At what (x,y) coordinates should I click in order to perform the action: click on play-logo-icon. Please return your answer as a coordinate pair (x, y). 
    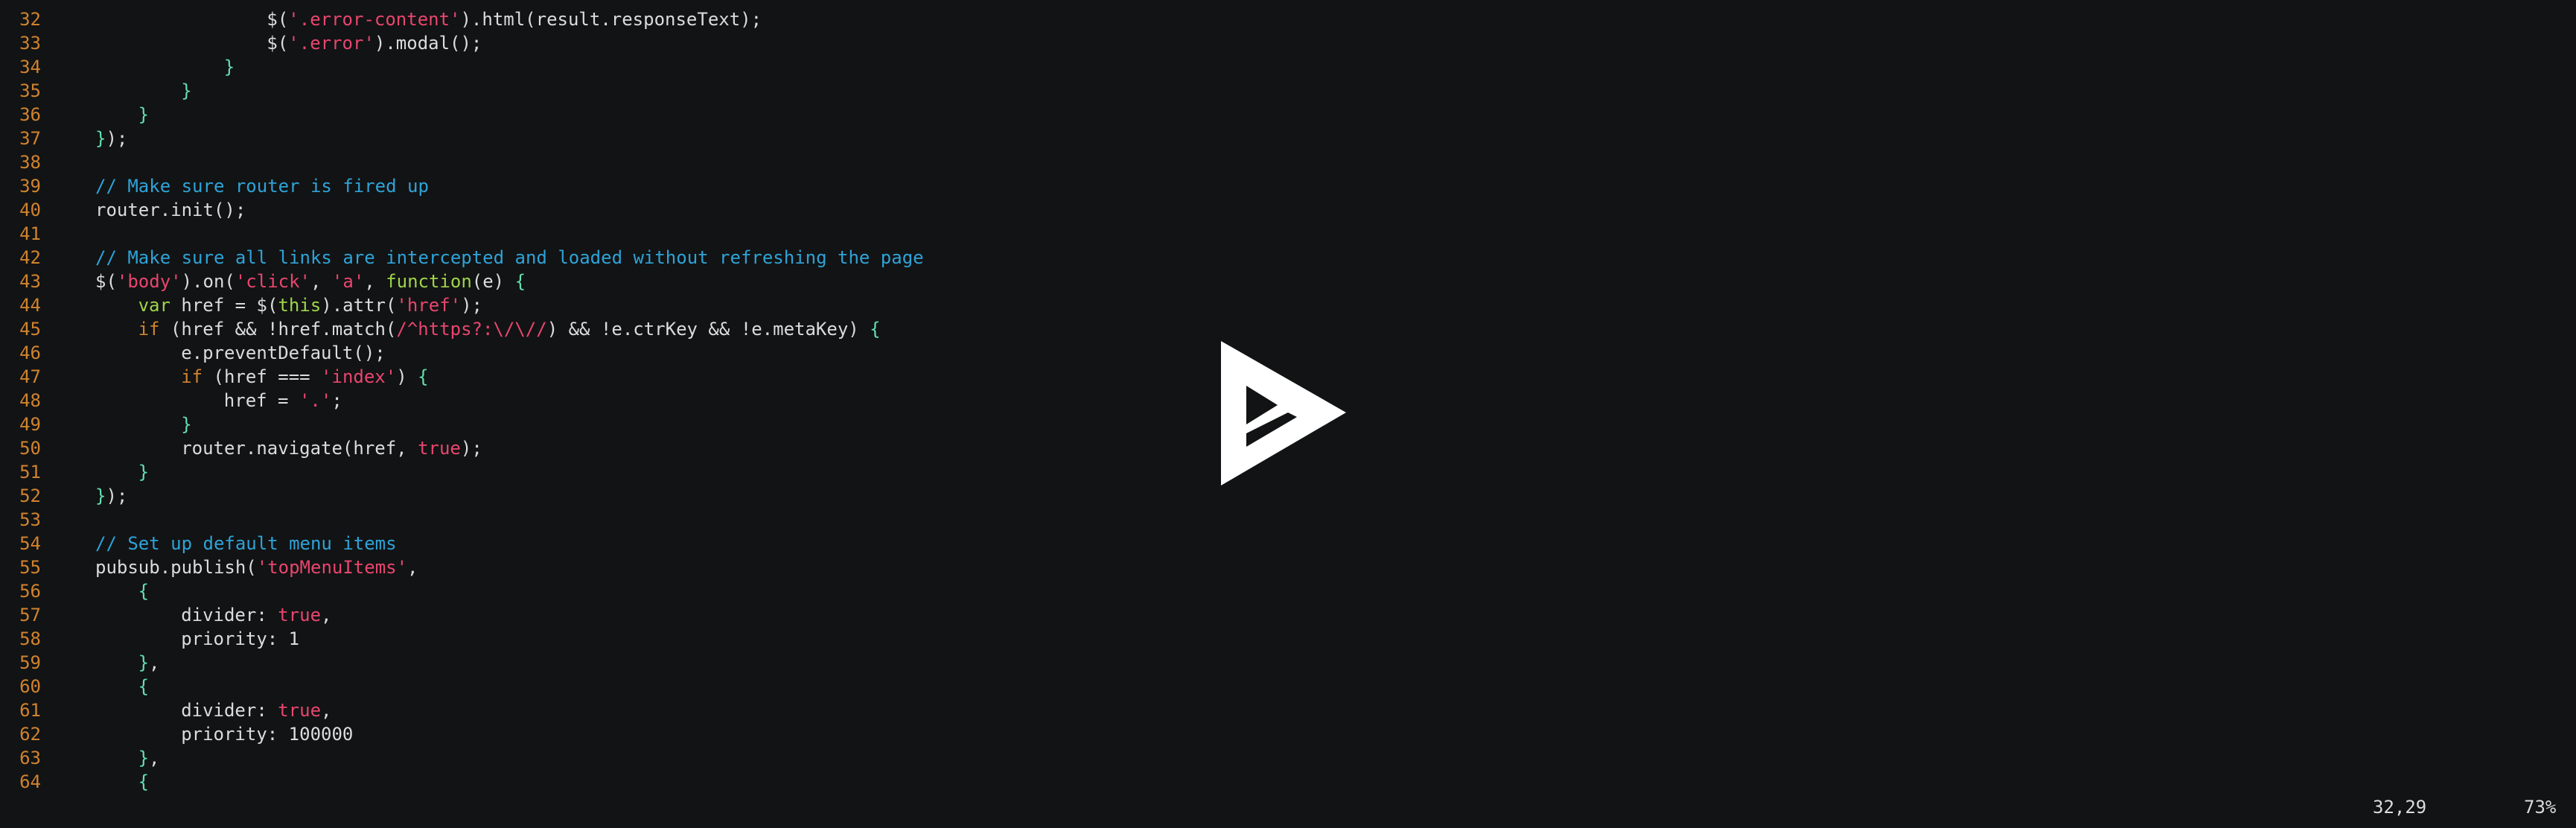
    Looking at the image, I should click on (1283, 413).